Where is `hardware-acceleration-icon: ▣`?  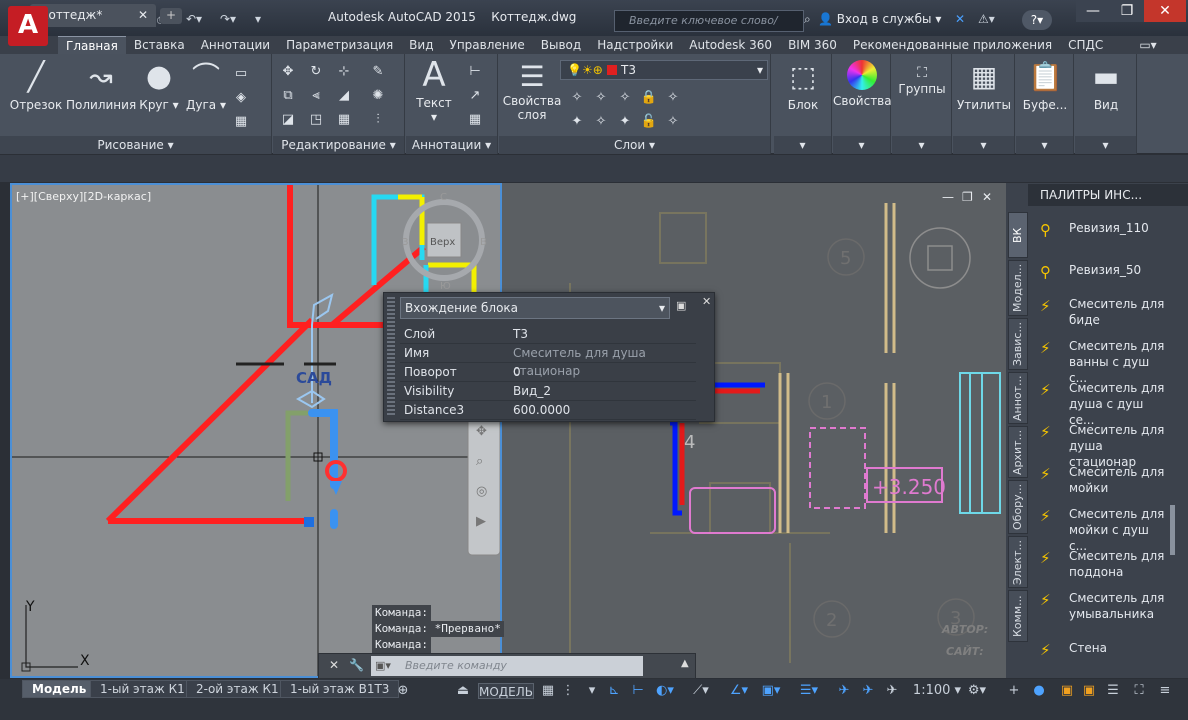
hardware-acceleration-icon: ▣ is located at coordinates (1067, 691).